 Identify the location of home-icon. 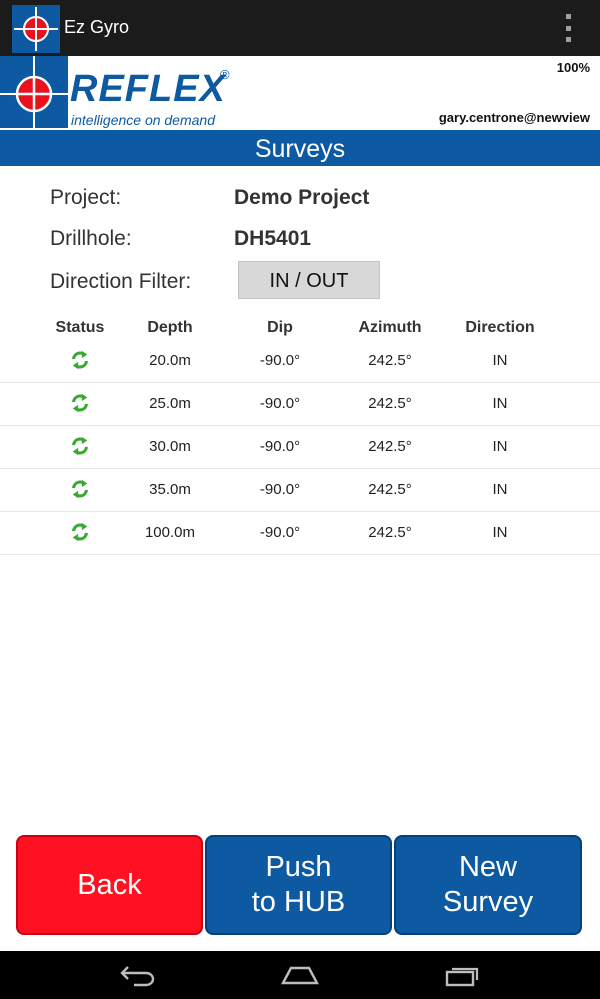
(300, 975).